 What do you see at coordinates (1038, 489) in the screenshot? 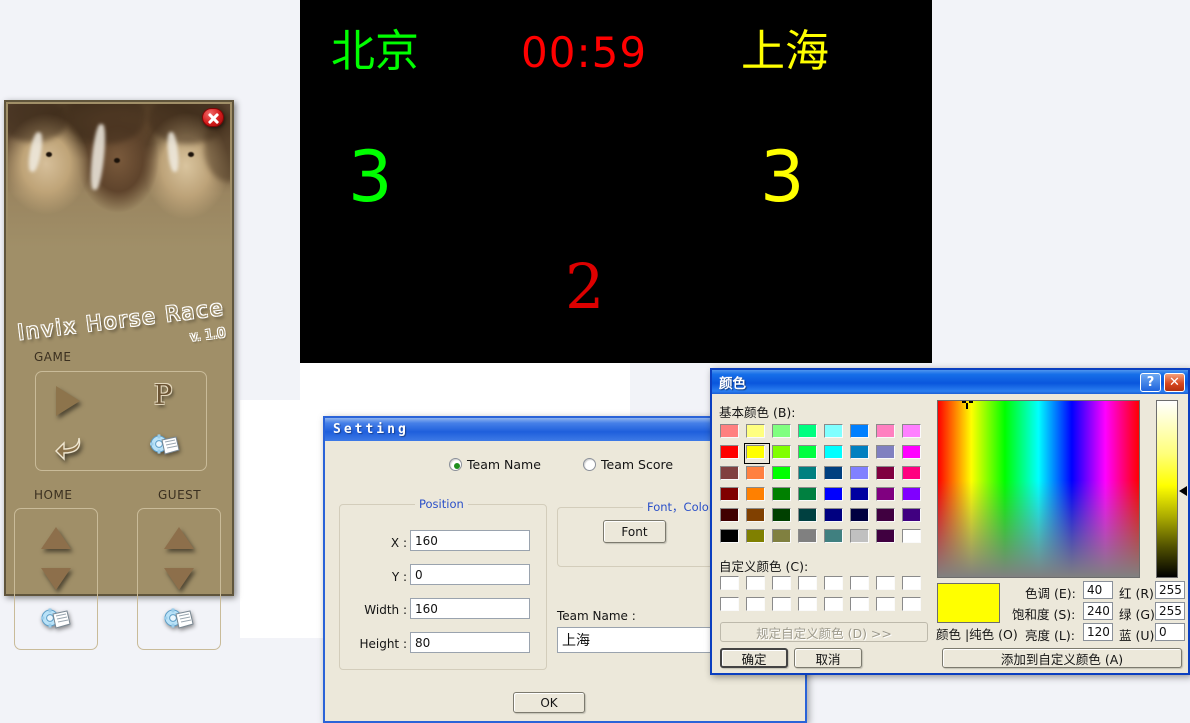
I see `color-spectrum-picker` at bounding box center [1038, 489].